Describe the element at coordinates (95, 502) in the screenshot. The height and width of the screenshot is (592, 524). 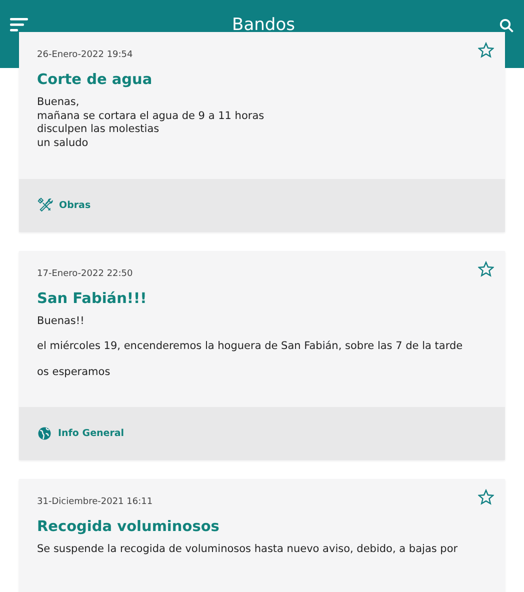
I see `post-date: 31-Diciembre-2021 16:11` at that location.